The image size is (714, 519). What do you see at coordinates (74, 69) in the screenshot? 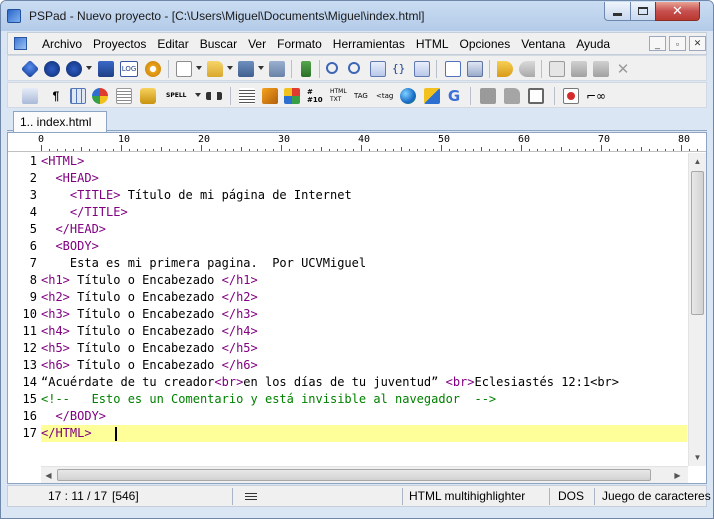
I see `save-project-icon` at bounding box center [74, 69].